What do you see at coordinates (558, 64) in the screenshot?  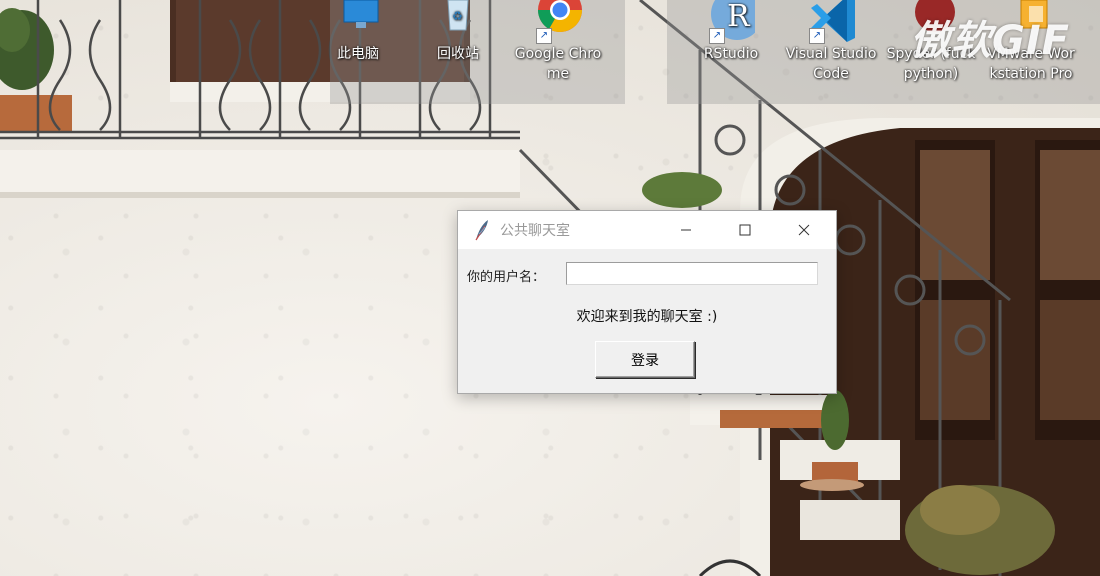 I see `desktop-icon-label: Google Chrome` at bounding box center [558, 64].